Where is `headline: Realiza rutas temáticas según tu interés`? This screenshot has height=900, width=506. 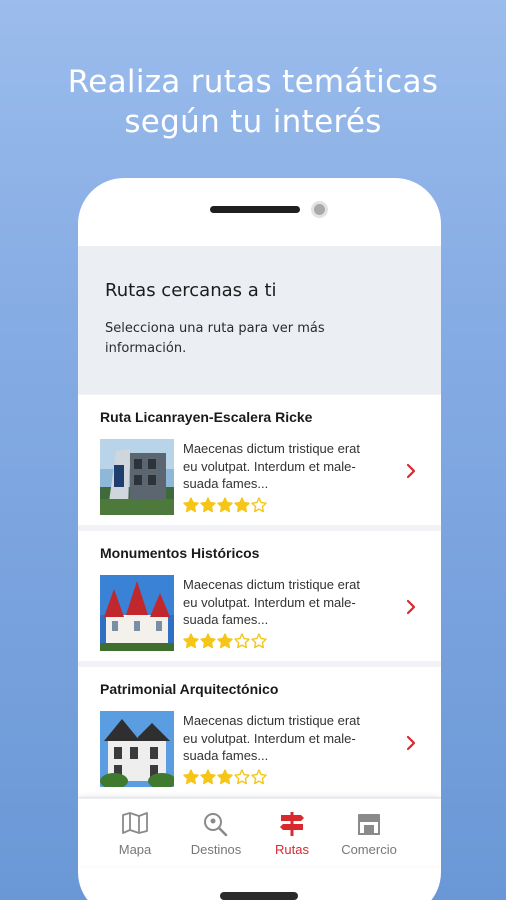
headline: Realiza rutas temáticas según tu interés is located at coordinates (253, 102).